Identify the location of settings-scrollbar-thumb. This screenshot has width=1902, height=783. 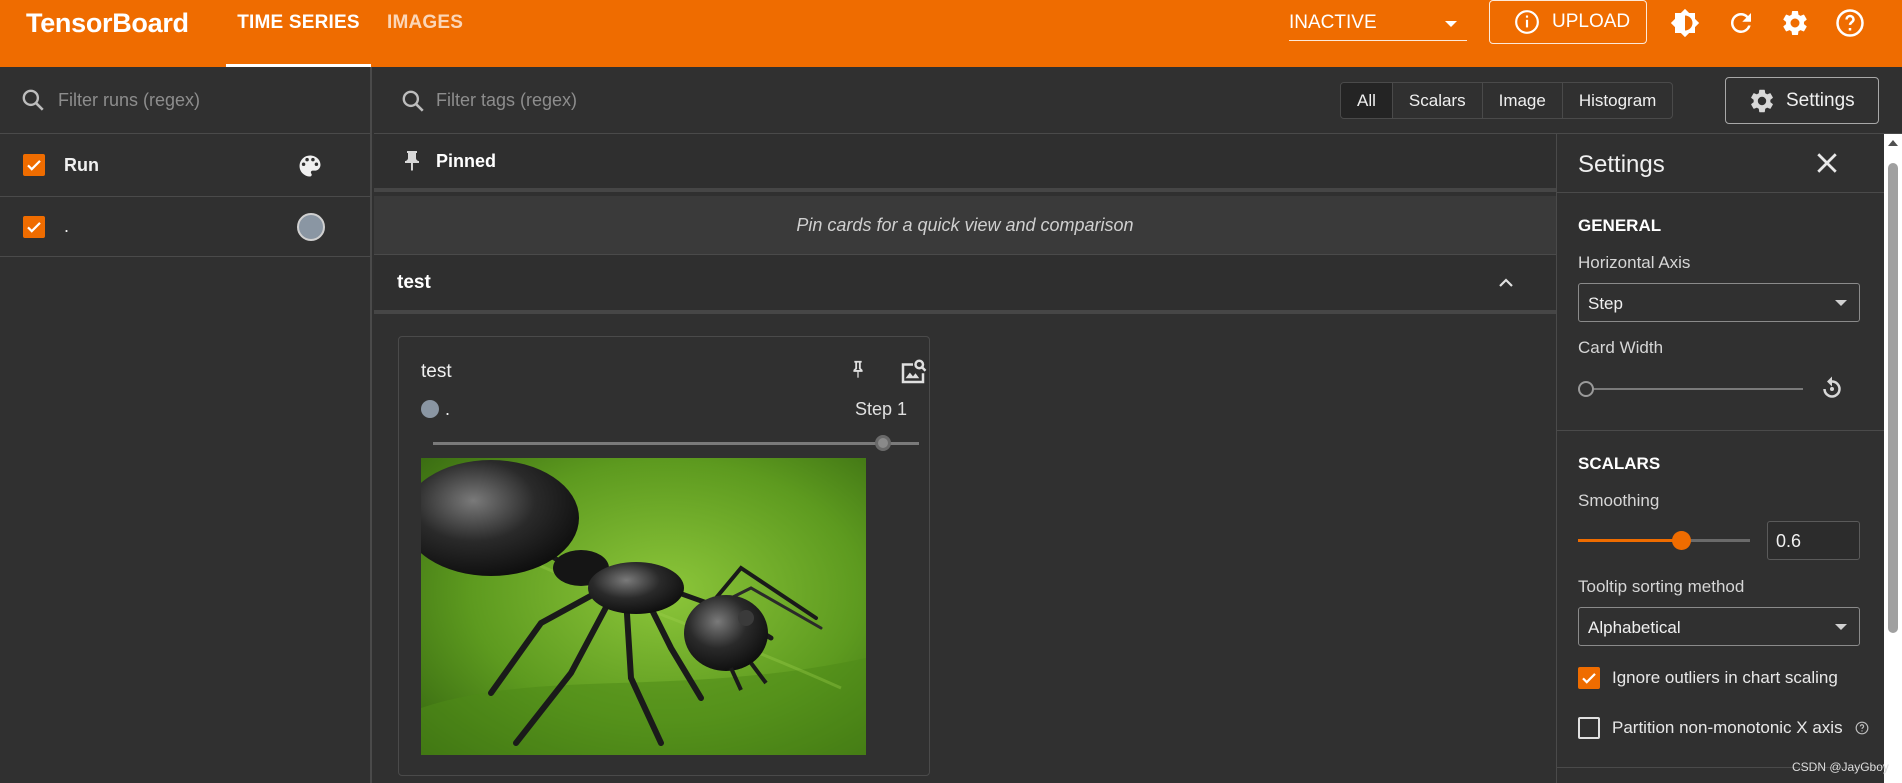
(1893, 398).